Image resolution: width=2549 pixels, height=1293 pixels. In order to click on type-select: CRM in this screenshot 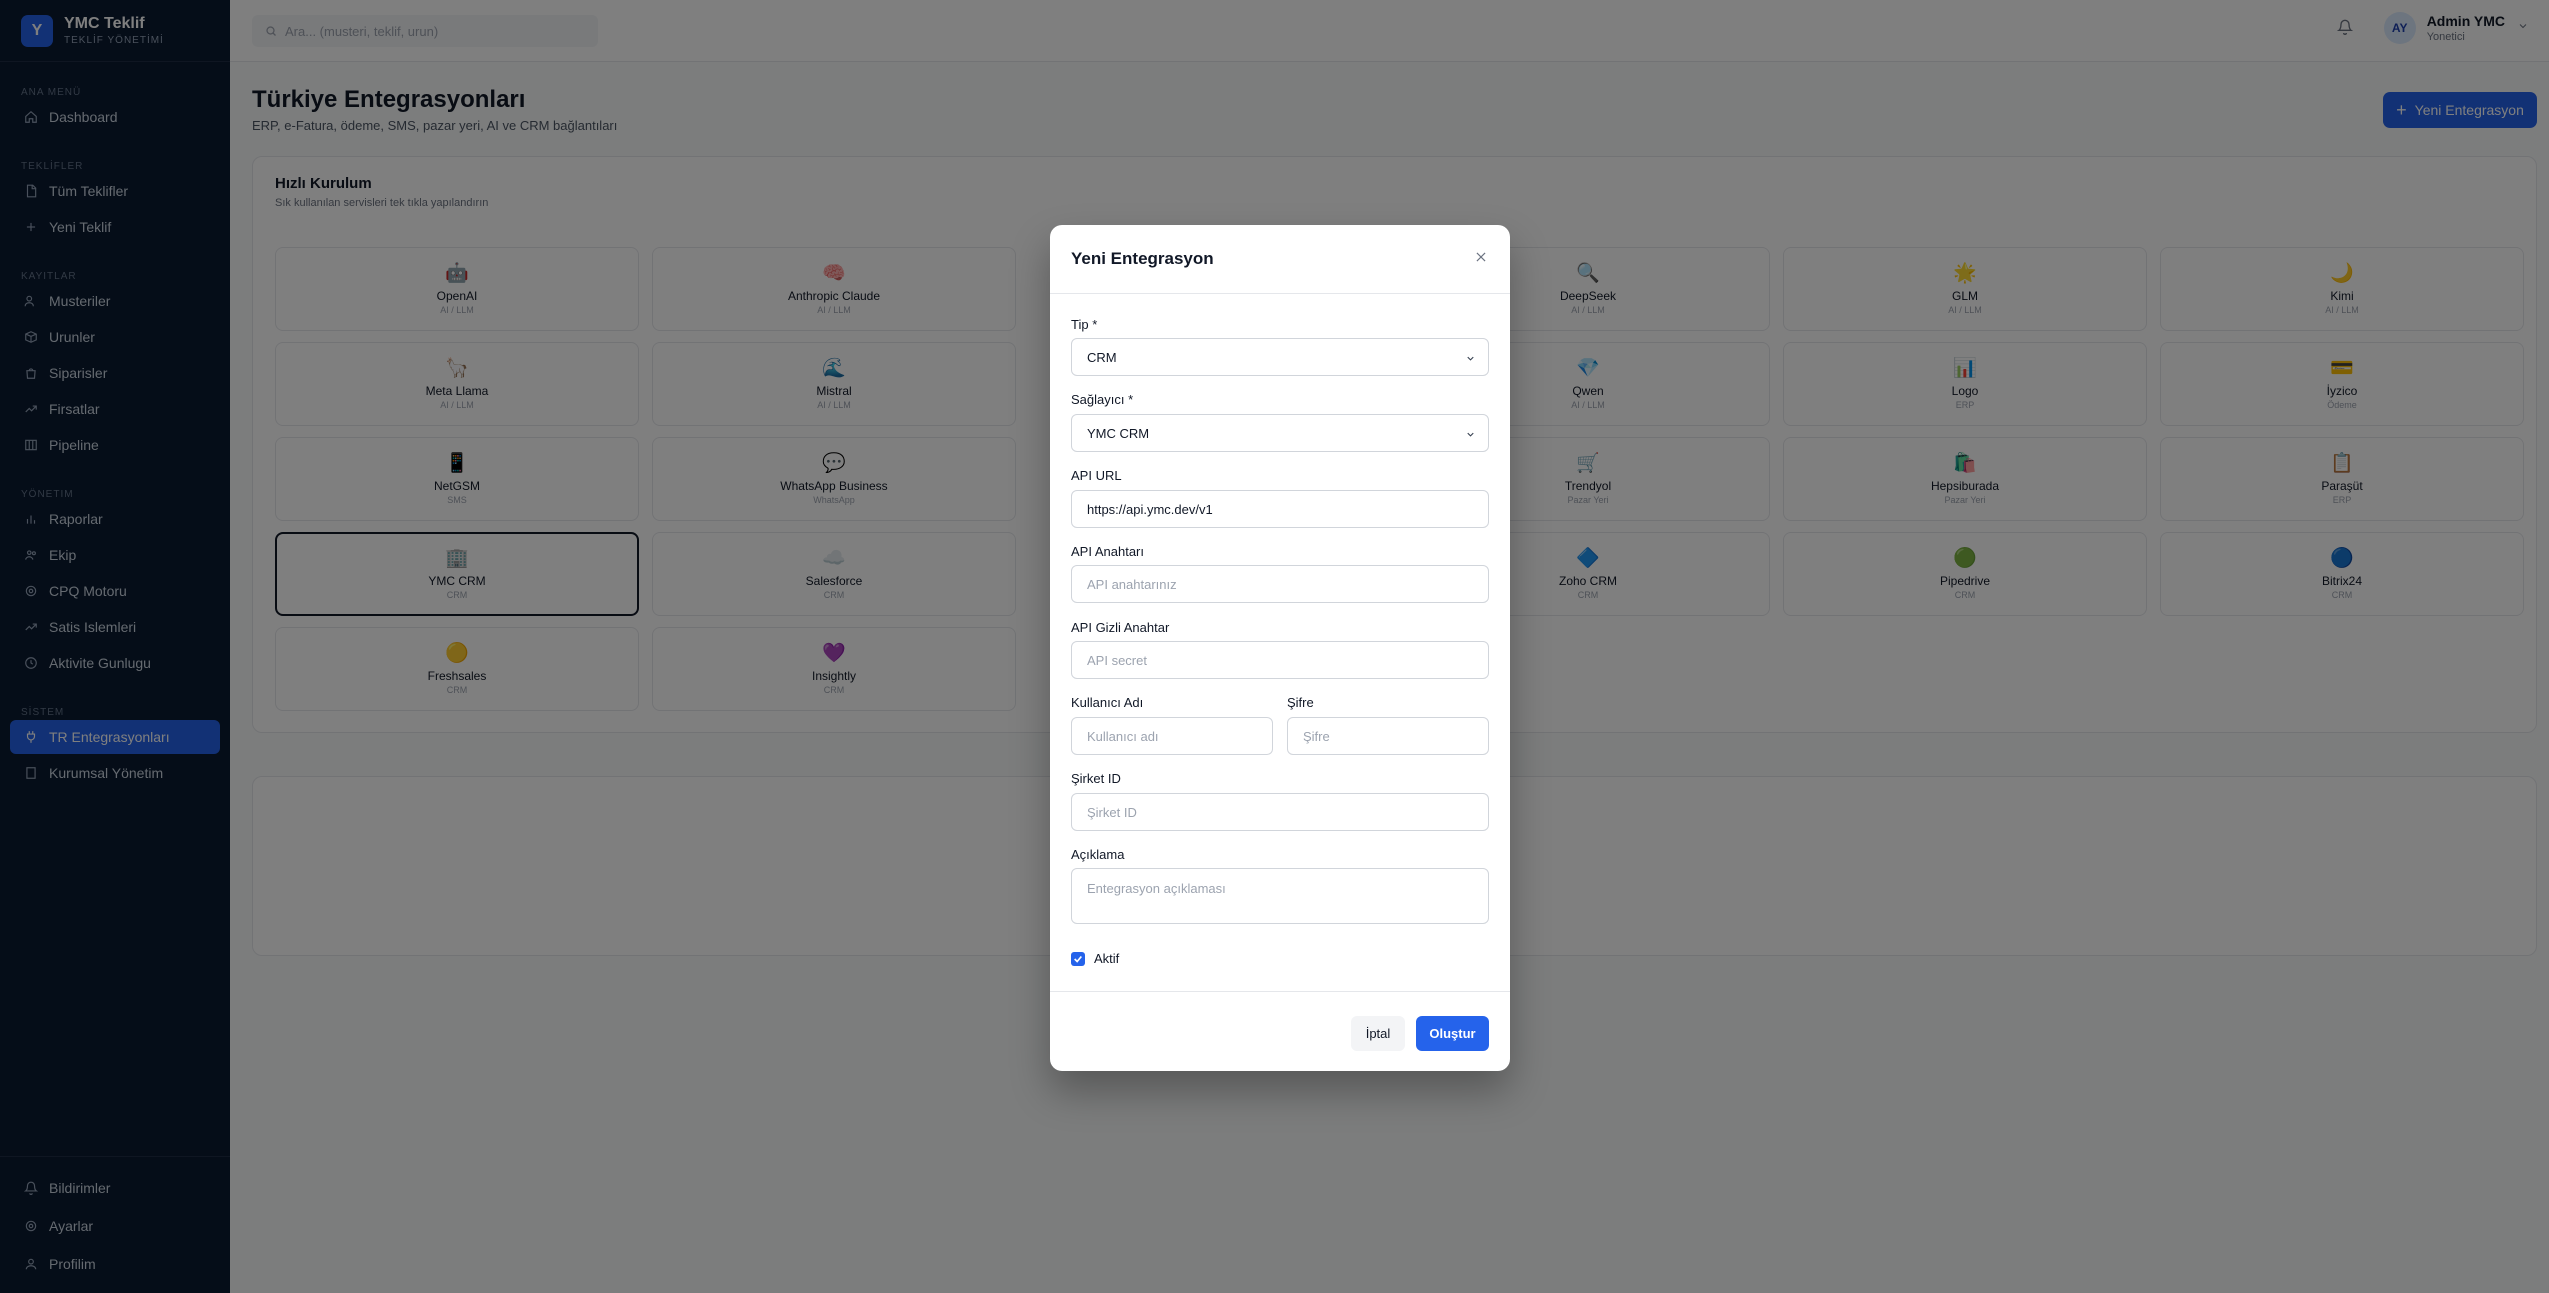, I will do `click(1280, 357)`.